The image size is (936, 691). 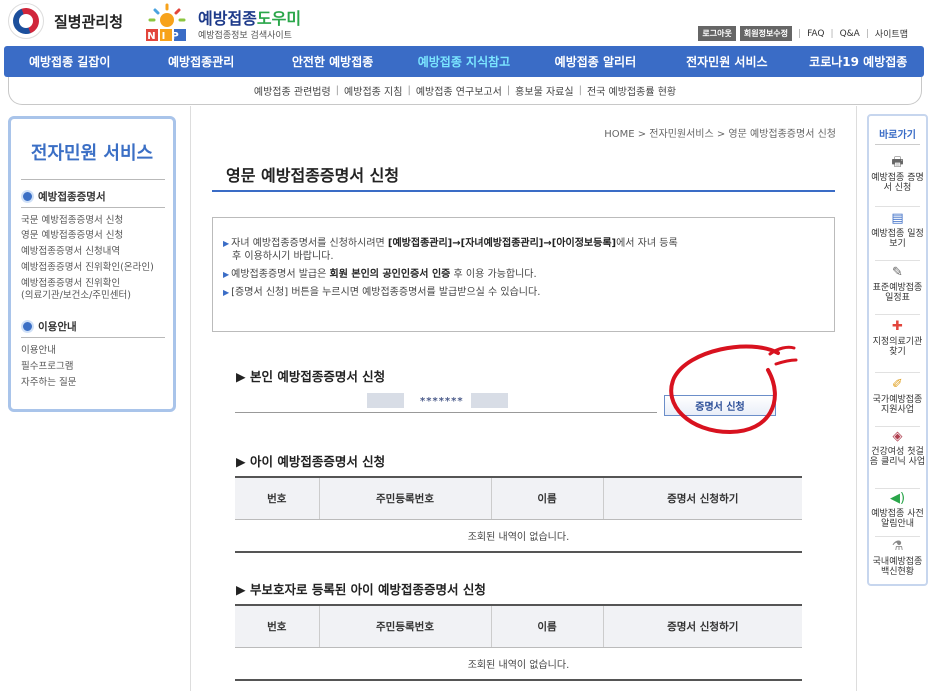 I want to click on site-title: 예방접종도우미, so click(x=249, y=17).